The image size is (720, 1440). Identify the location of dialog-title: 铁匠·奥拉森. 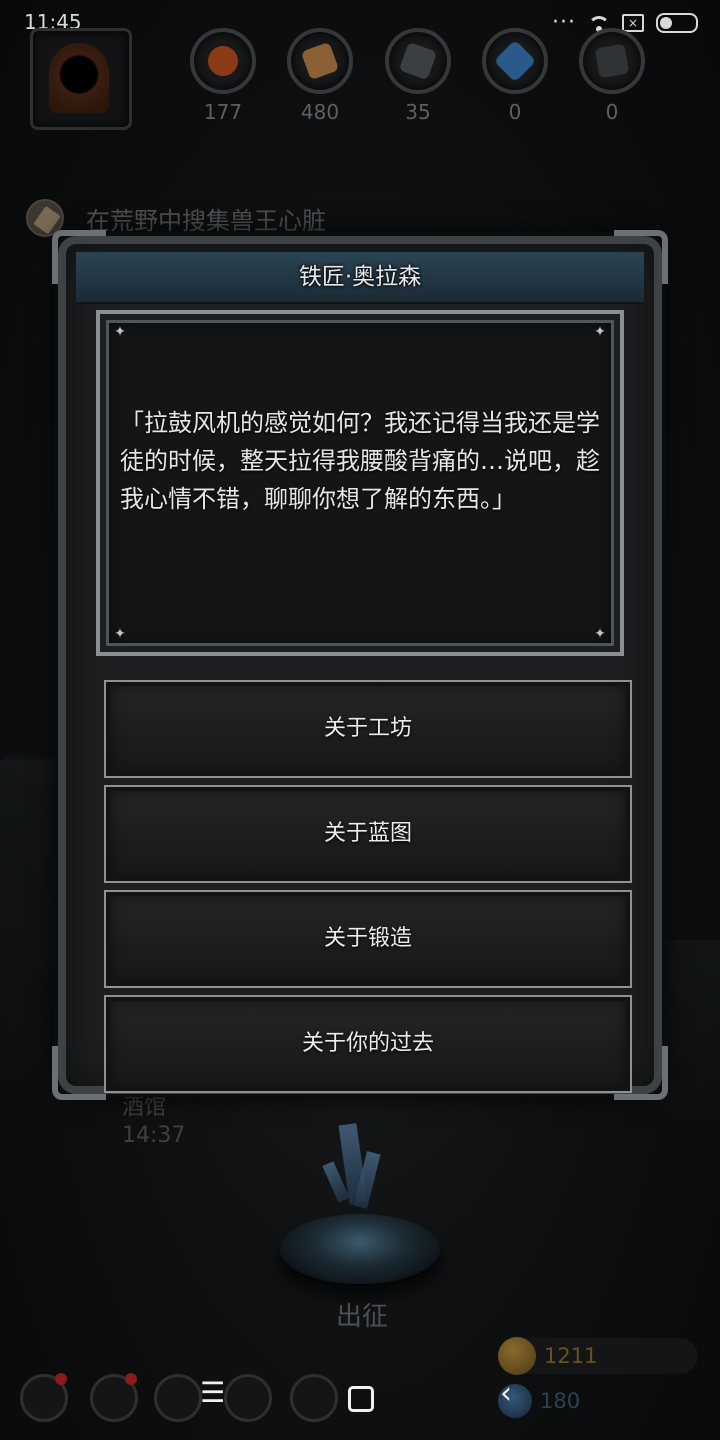
(360, 277).